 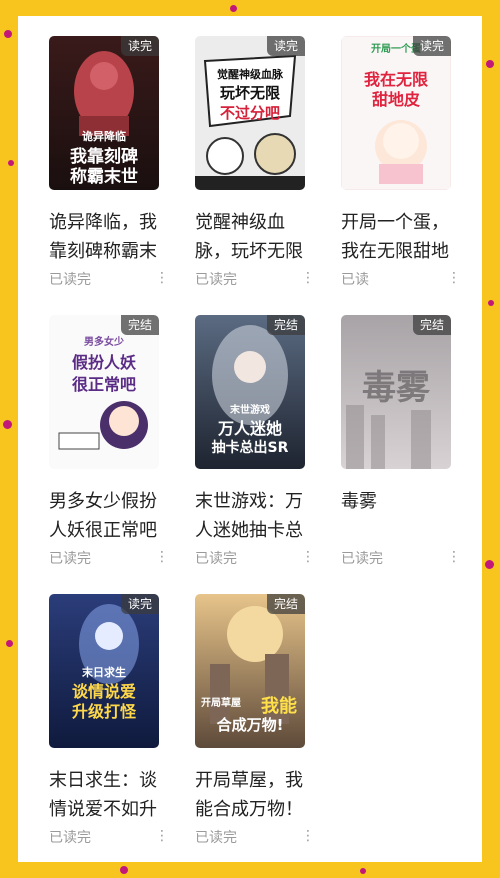 What do you see at coordinates (250, 237) in the screenshot?
I see `book-title: 觉醒神级血脉，玩坏无限不过分吧` at bounding box center [250, 237].